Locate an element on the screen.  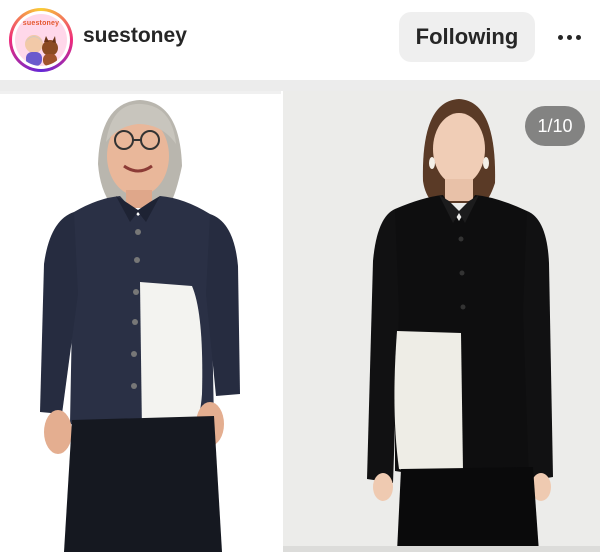
photo-bottom-strip is located at coordinates (441, 549).